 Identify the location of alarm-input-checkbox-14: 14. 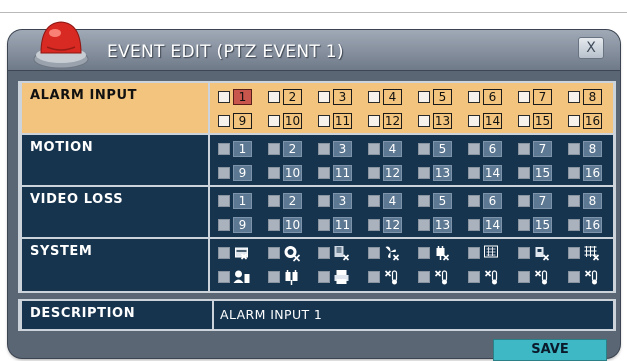
(486, 121).